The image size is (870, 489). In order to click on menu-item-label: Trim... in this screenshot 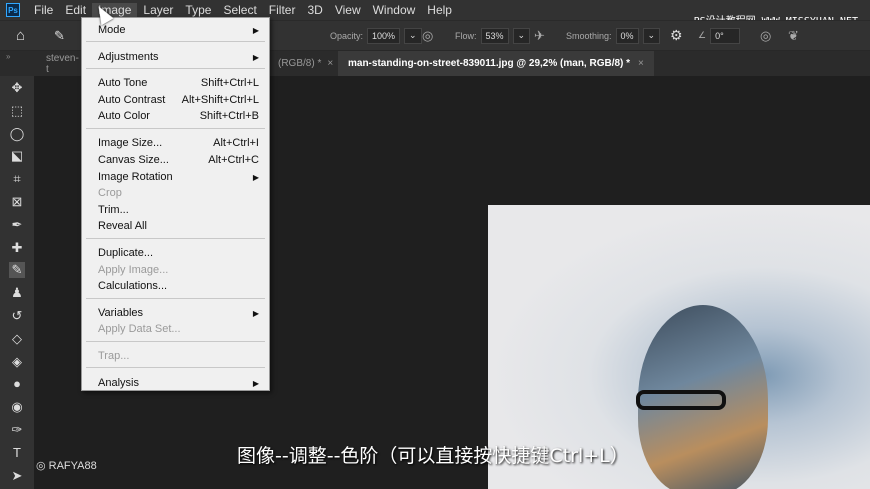, I will do `click(113, 210)`.